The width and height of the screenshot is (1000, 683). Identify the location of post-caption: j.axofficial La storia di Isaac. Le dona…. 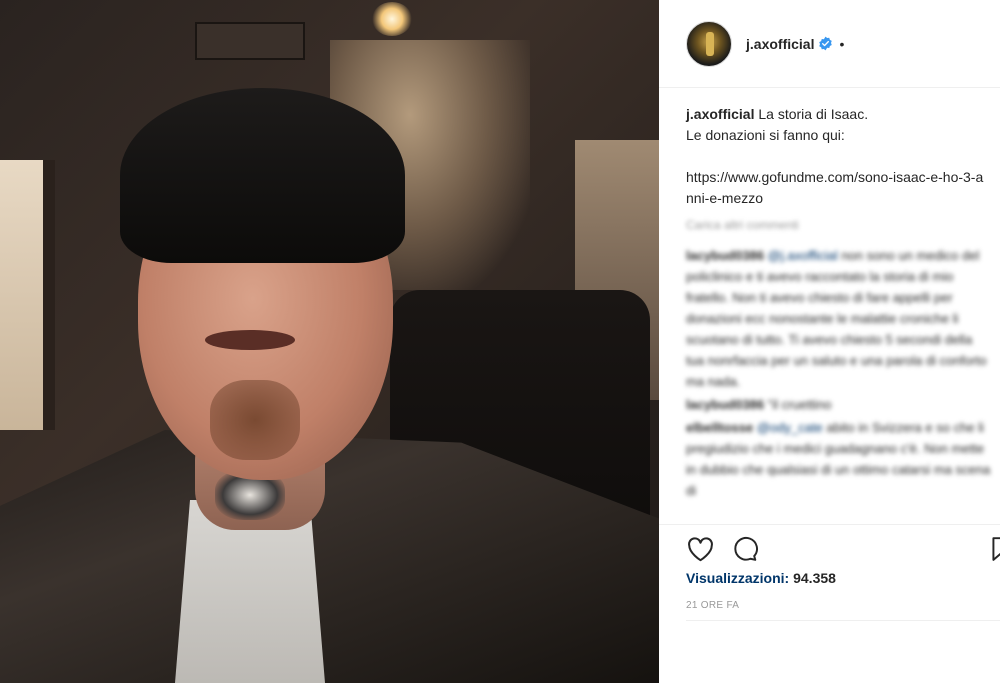
(838, 156).